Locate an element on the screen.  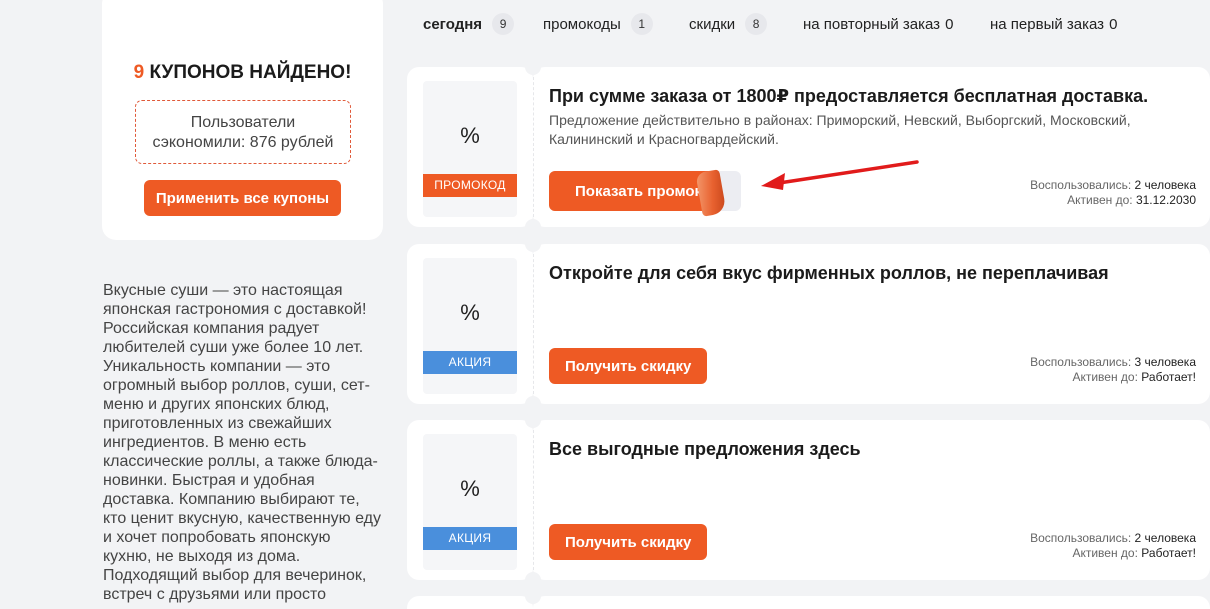
coupons-found-title: 9 КУПОНОВ НАЙДЕНО! is located at coordinates (242, 73).